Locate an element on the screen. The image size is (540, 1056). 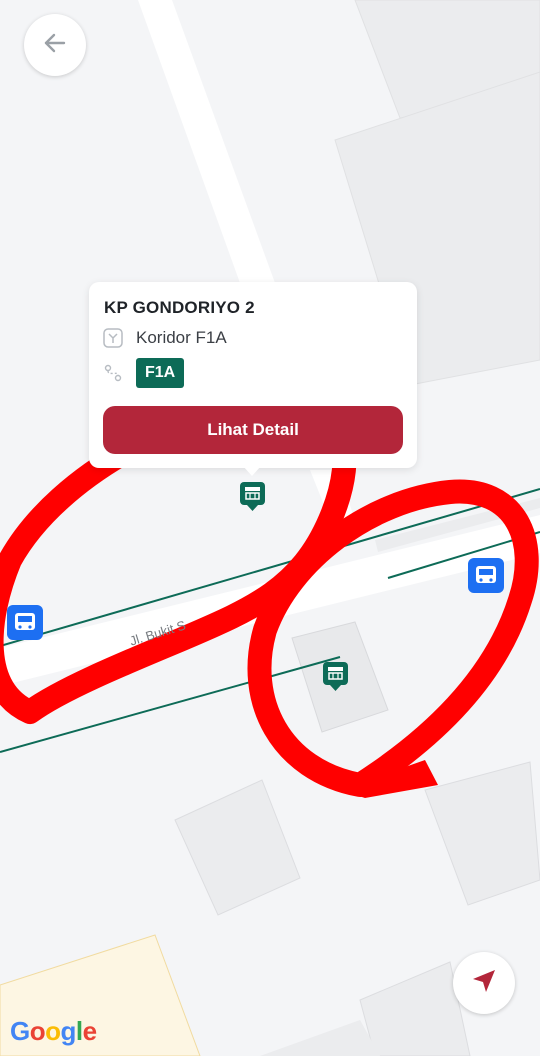
back-button is located at coordinates (55, 45).